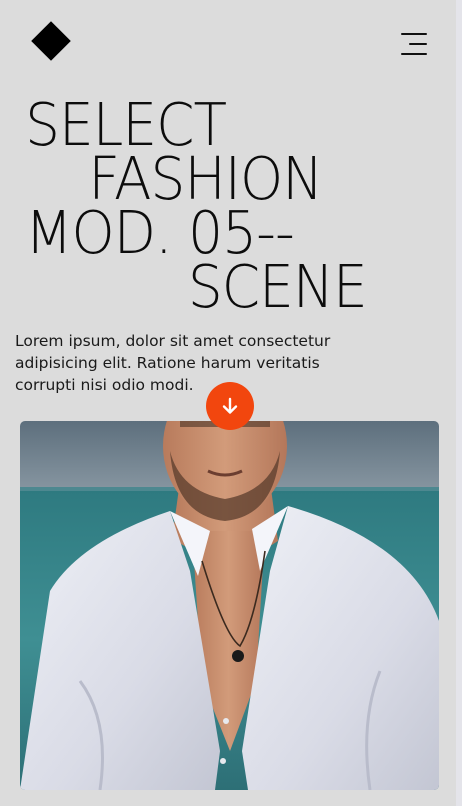 Image resolution: width=462 pixels, height=806 pixels. I want to click on menu-line-bottom, so click(414, 54).